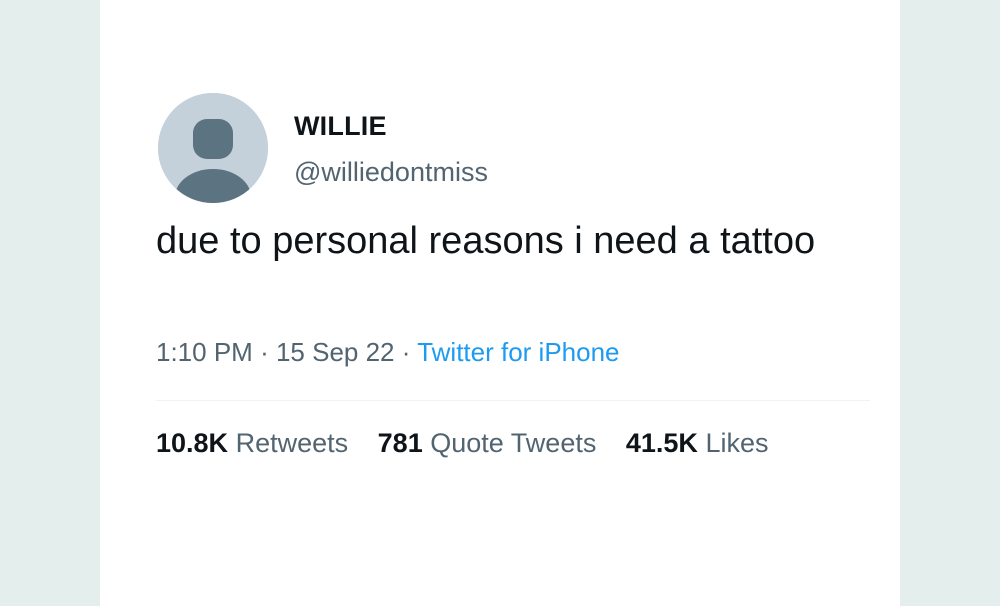 Image resolution: width=1000 pixels, height=606 pixels. I want to click on tweet-text: due to personal reasons i need a tattoo, so click(486, 241).